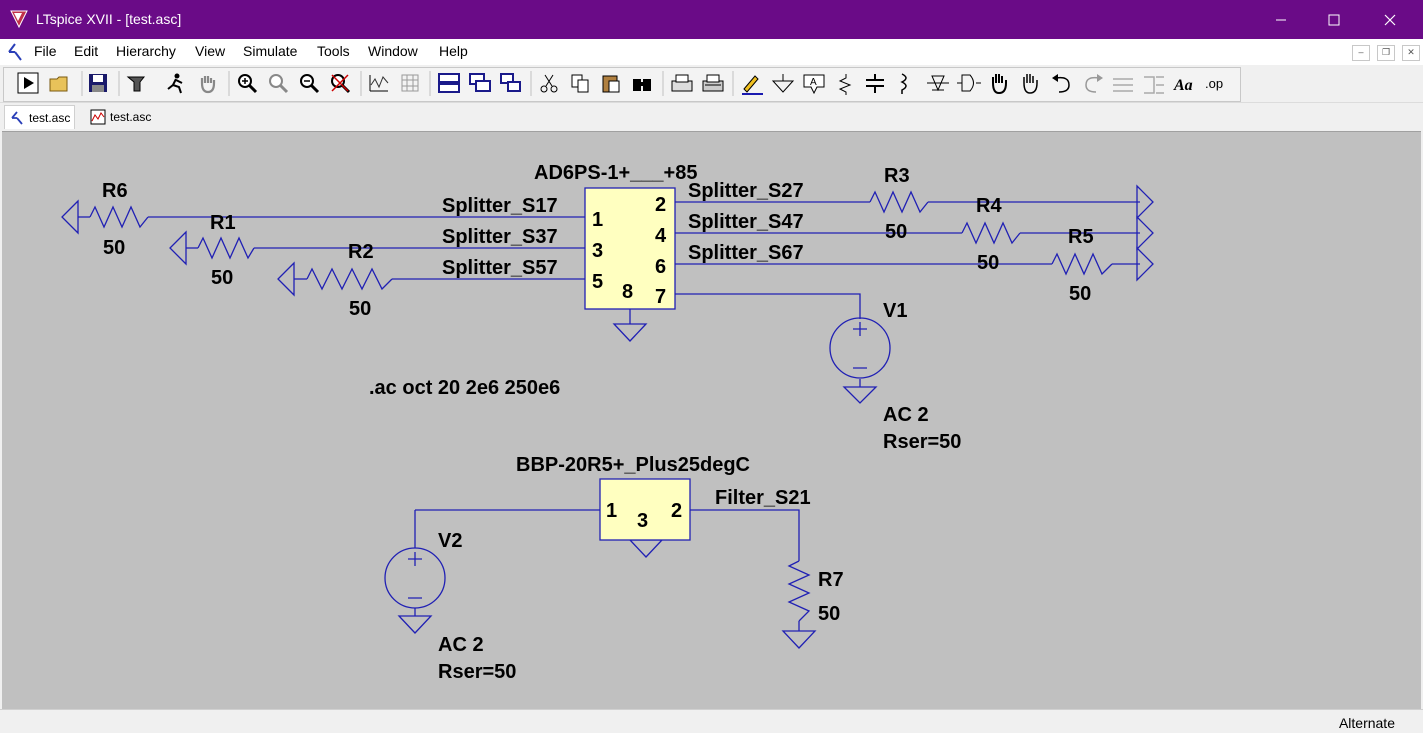 The image size is (1423, 733). Describe the element at coordinates (642, 85) in the screenshot. I see `find-icon` at that location.